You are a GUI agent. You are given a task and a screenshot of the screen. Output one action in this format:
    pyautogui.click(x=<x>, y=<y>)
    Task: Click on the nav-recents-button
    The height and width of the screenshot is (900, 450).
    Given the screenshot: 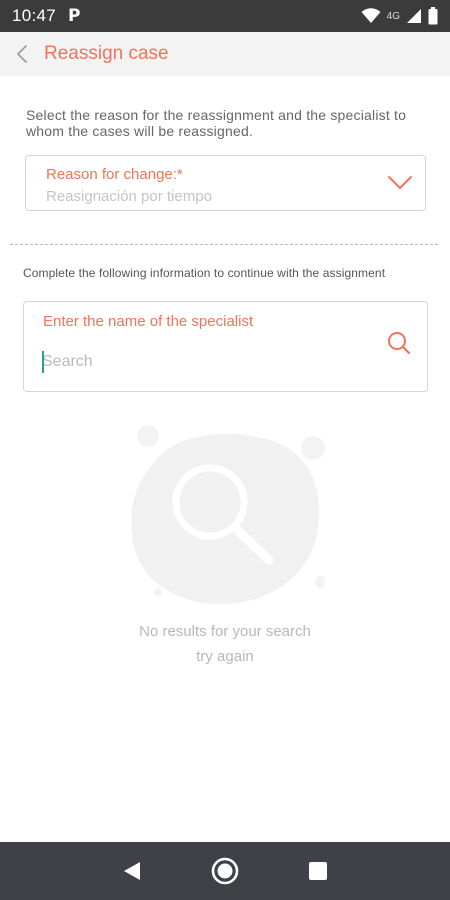 What is the action you would take?
    pyautogui.click(x=318, y=871)
    